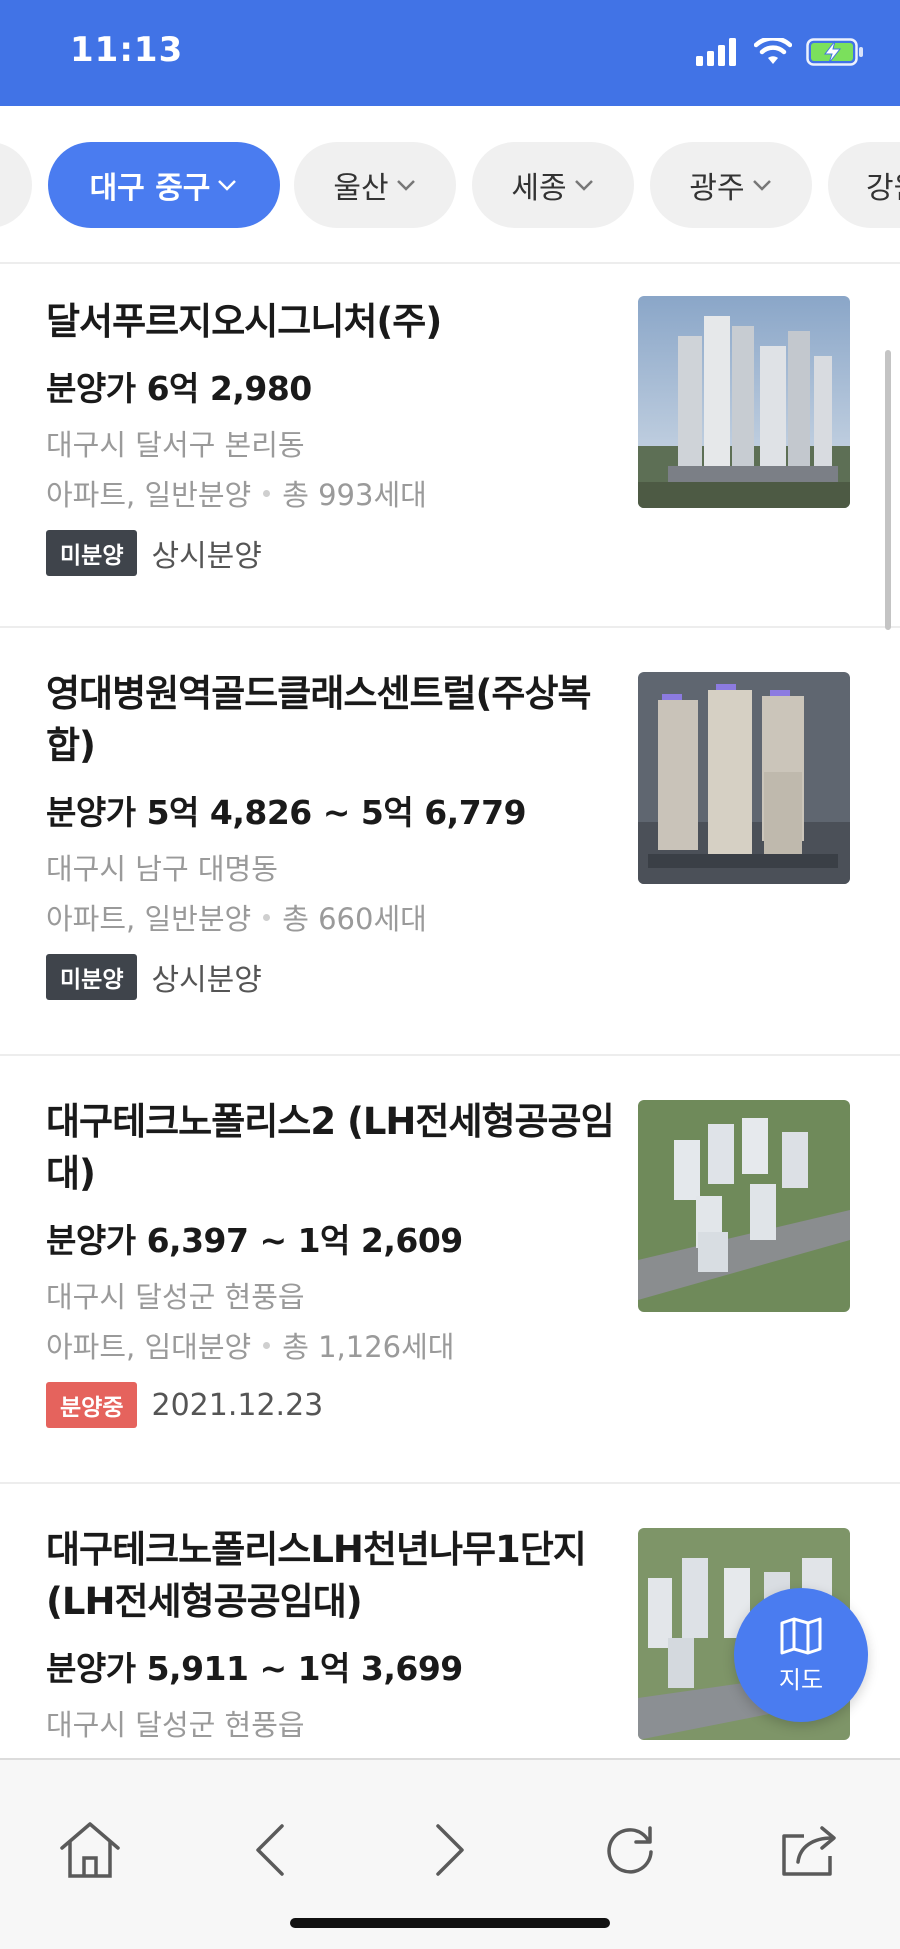  I want to click on forward-icon, so click(450, 1850).